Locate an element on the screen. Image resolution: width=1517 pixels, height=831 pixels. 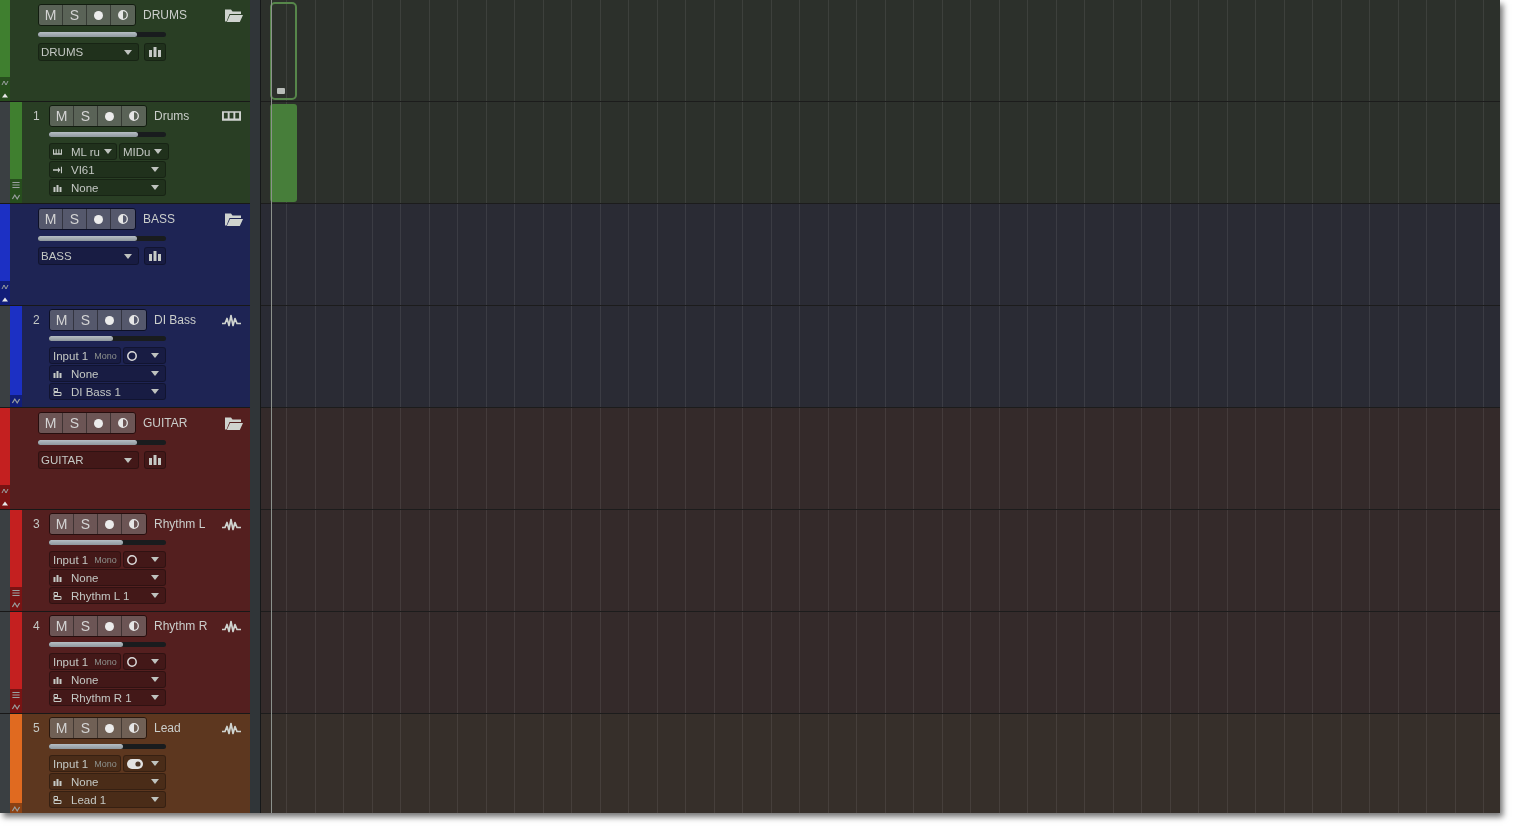
piano-icon is located at coordinates (57, 151).